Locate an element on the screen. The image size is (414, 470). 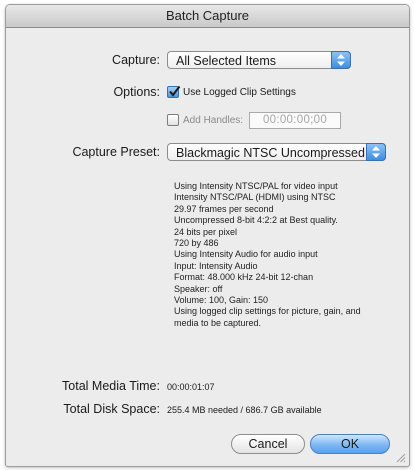
resize-grip-icon is located at coordinates (401, 458).